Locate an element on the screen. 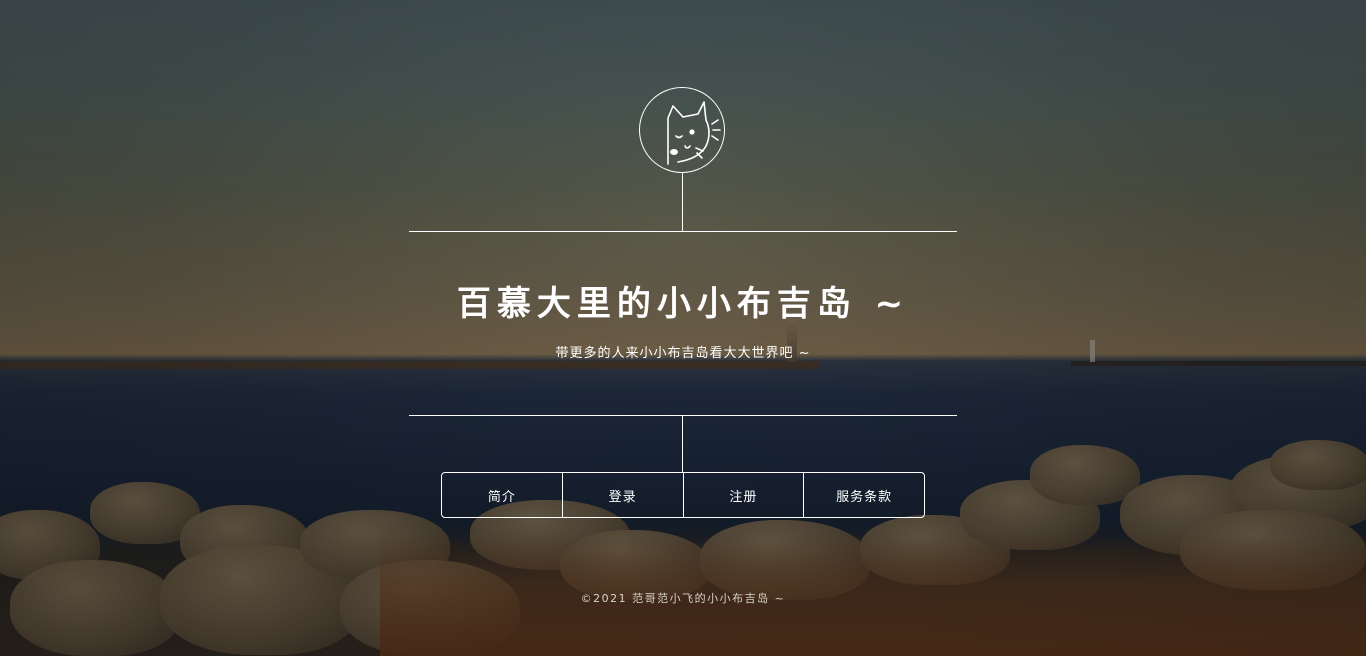 The width and height of the screenshot is (1366, 656). divider-bottom is located at coordinates (683, 415).